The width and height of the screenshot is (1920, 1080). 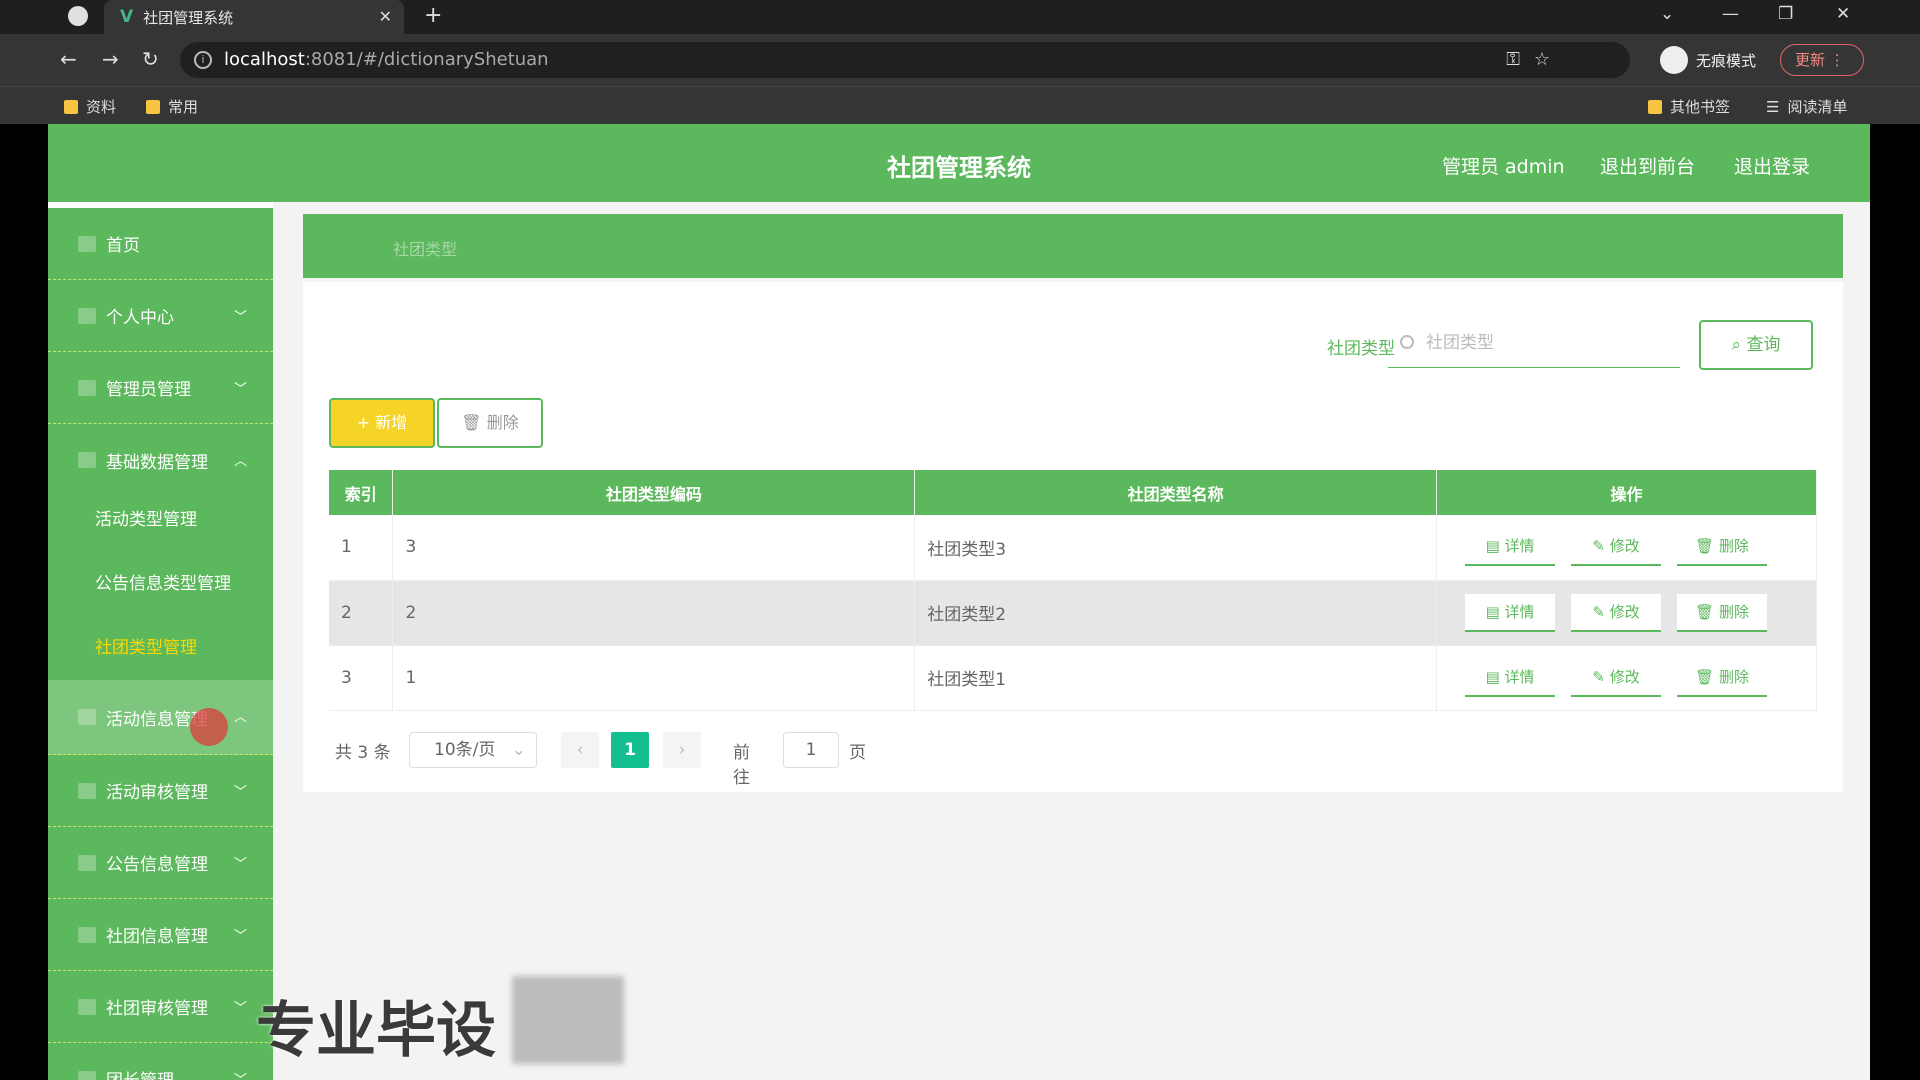 What do you see at coordinates (1843, 14) in the screenshot?
I see `close-window-icon: ✕` at bounding box center [1843, 14].